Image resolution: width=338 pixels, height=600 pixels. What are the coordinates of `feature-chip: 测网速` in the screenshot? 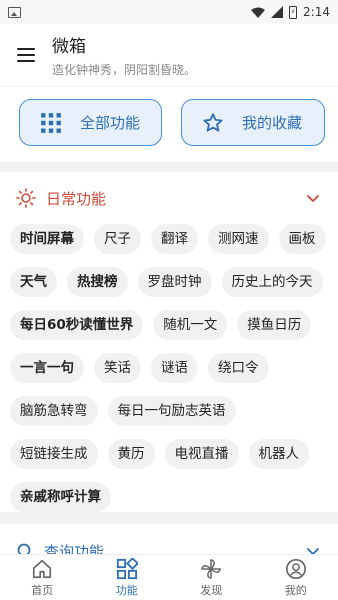 It's located at (238, 239).